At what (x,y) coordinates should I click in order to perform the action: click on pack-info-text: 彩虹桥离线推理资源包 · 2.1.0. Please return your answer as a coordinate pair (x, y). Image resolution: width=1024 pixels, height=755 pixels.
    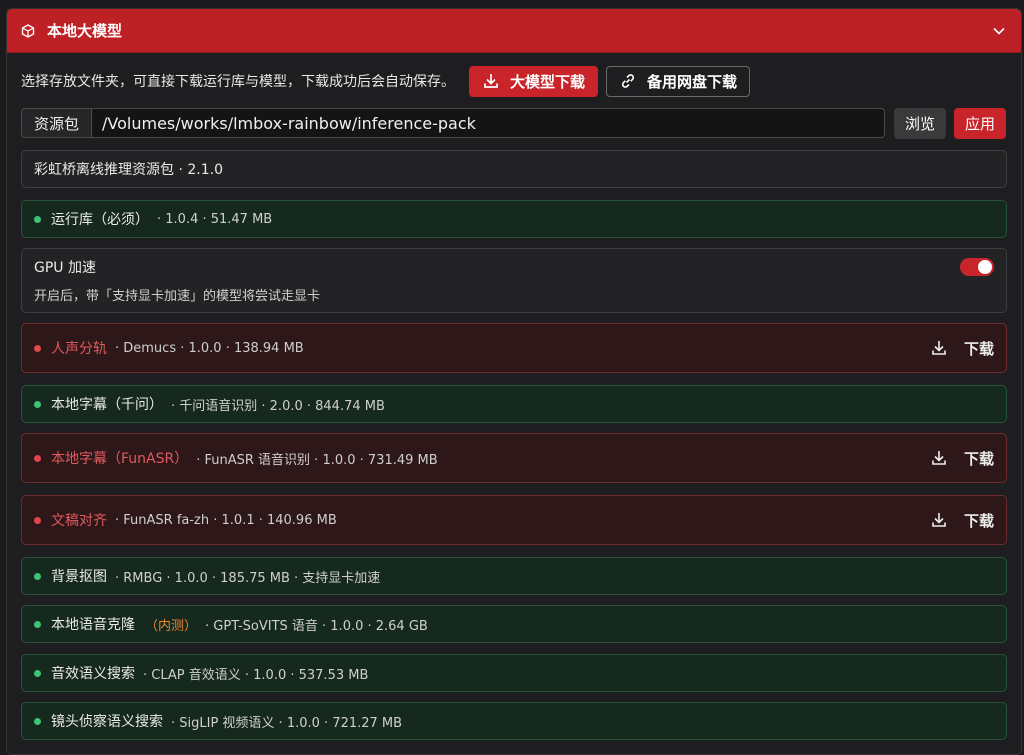
    Looking at the image, I should click on (128, 170).